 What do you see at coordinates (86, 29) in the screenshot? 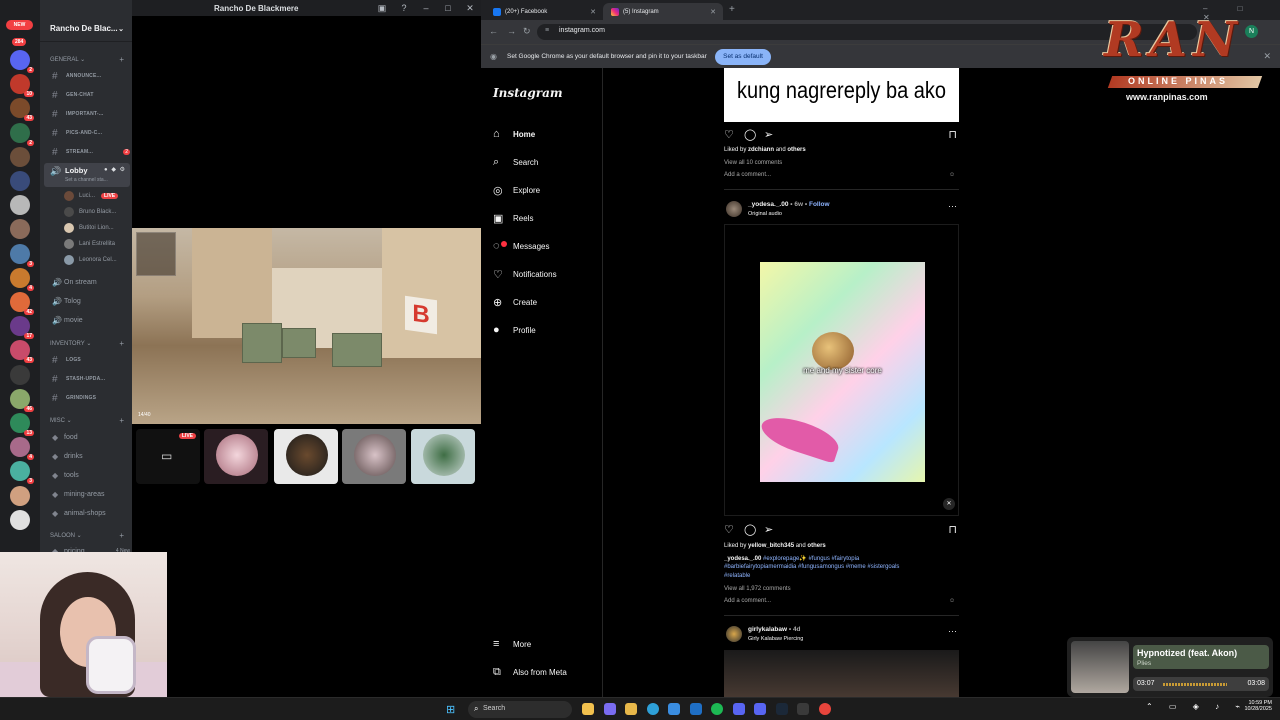
I see `server-name-header: Rancho De Blac... ⌄` at bounding box center [86, 29].